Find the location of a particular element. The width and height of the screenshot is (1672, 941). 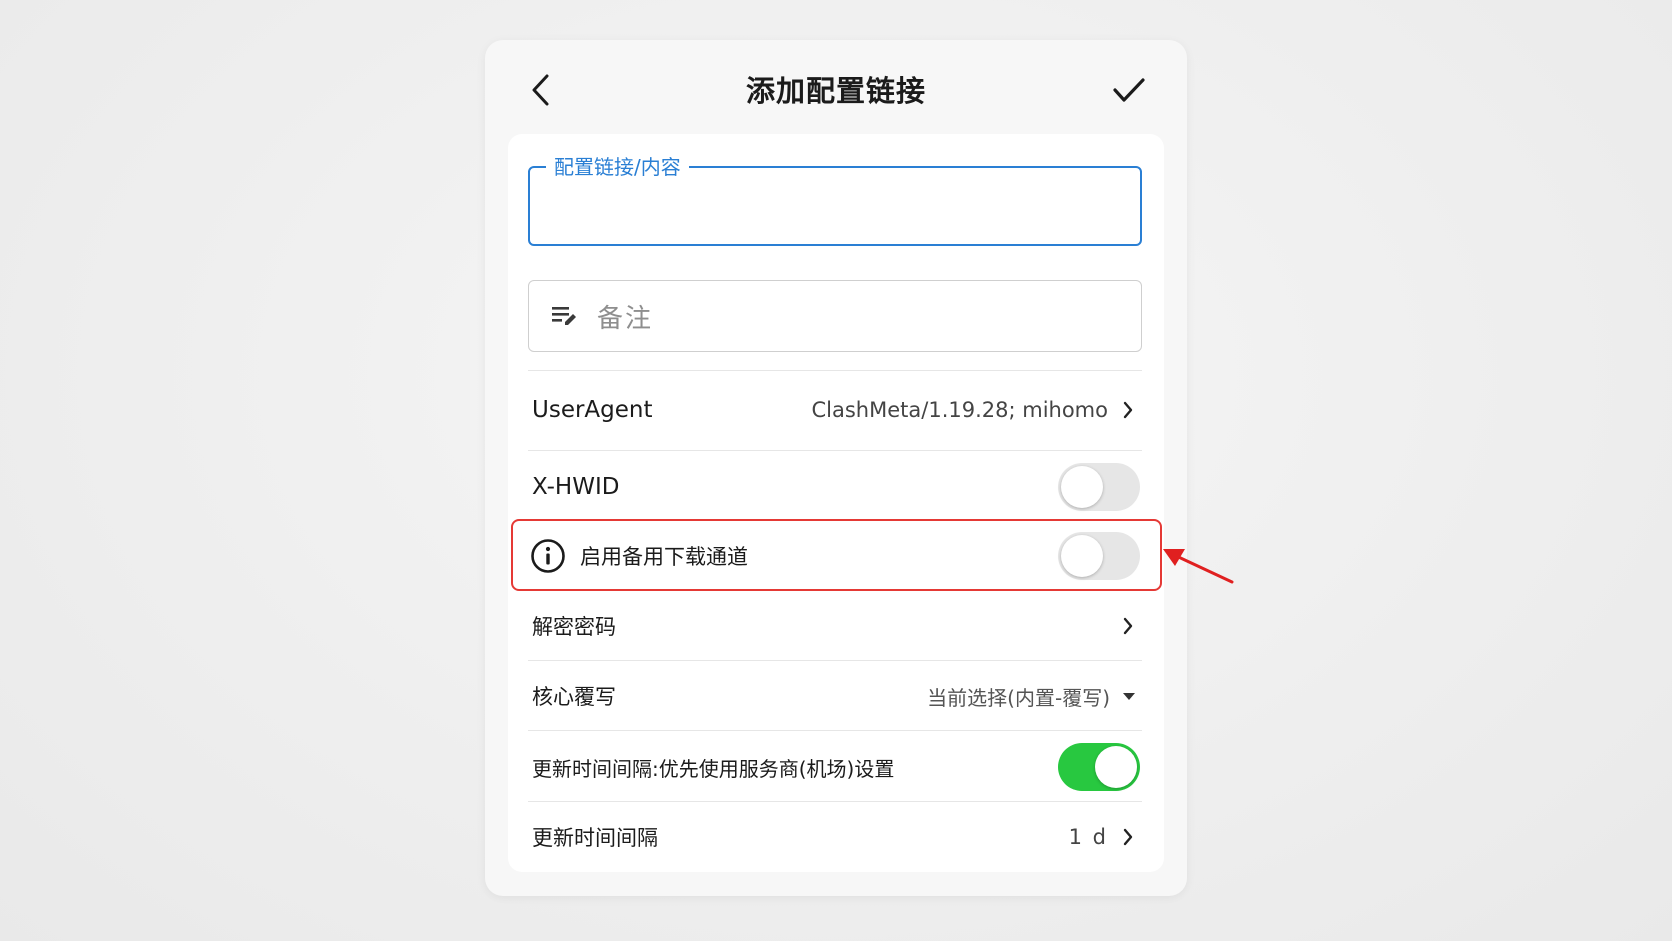

config-url-label: 配置链接/内容 is located at coordinates (617, 167).